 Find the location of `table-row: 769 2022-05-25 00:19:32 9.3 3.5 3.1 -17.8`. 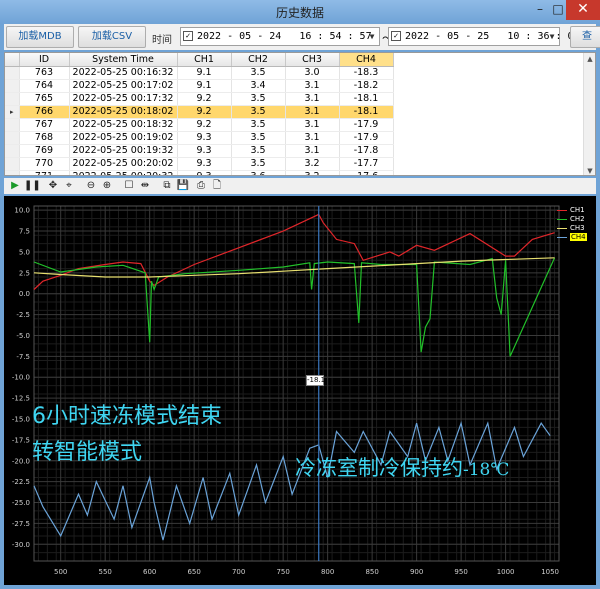

table-row: 769 2022-05-25 00:19:32 9.3 3.5 3.1 -17.8 is located at coordinates (199, 151).